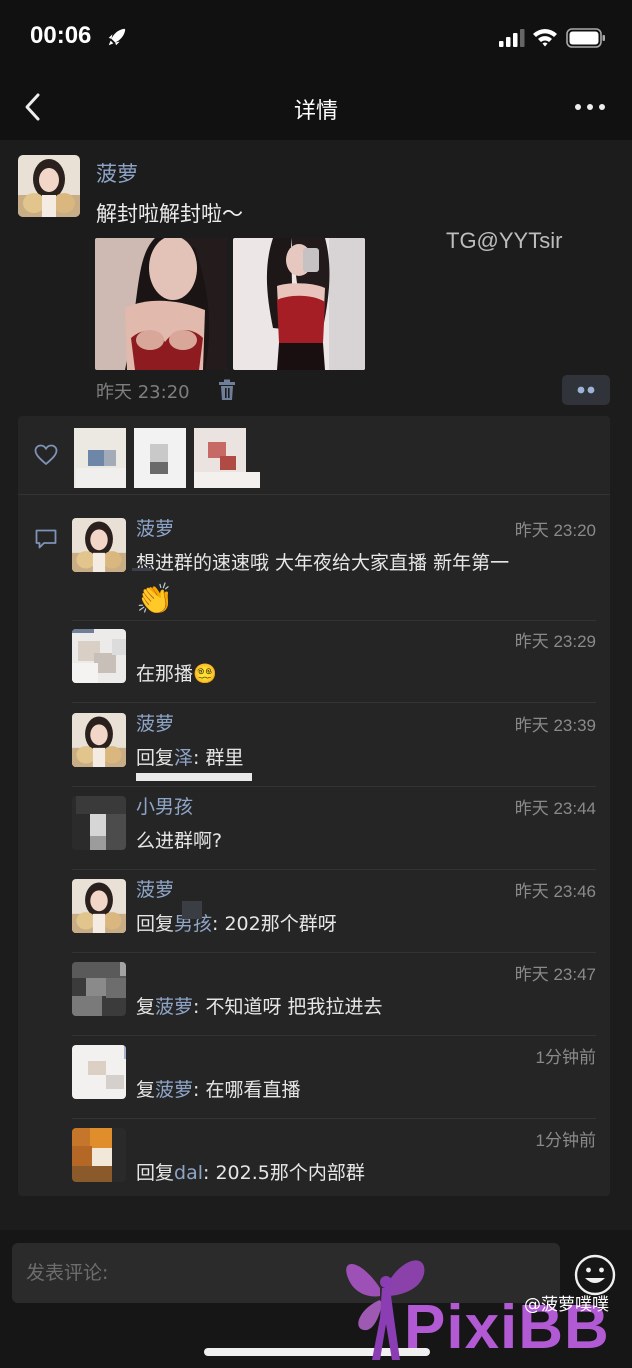 Image resolution: width=632 pixels, height=1368 pixels. What do you see at coordinates (250, 1173) in the screenshot?
I see `comment-text: 回复dal: 202.5那个内部群` at bounding box center [250, 1173].